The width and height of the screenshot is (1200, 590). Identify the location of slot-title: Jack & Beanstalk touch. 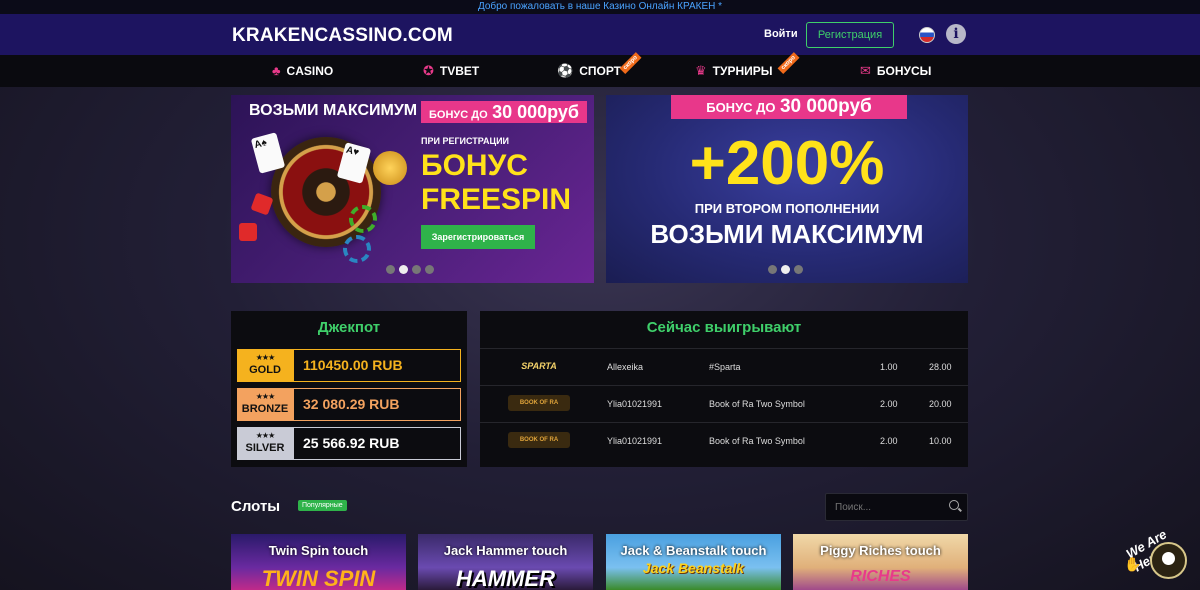
(693, 550).